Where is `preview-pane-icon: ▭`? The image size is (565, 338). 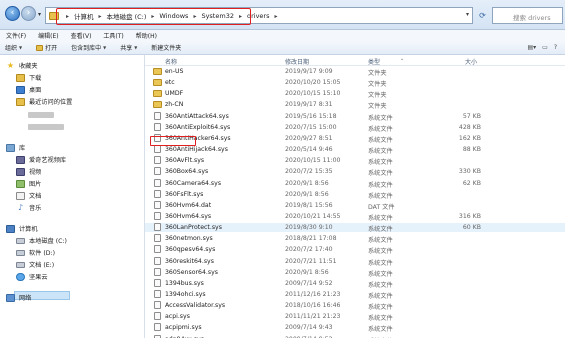 preview-pane-icon: ▭ is located at coordinates (545, 47).